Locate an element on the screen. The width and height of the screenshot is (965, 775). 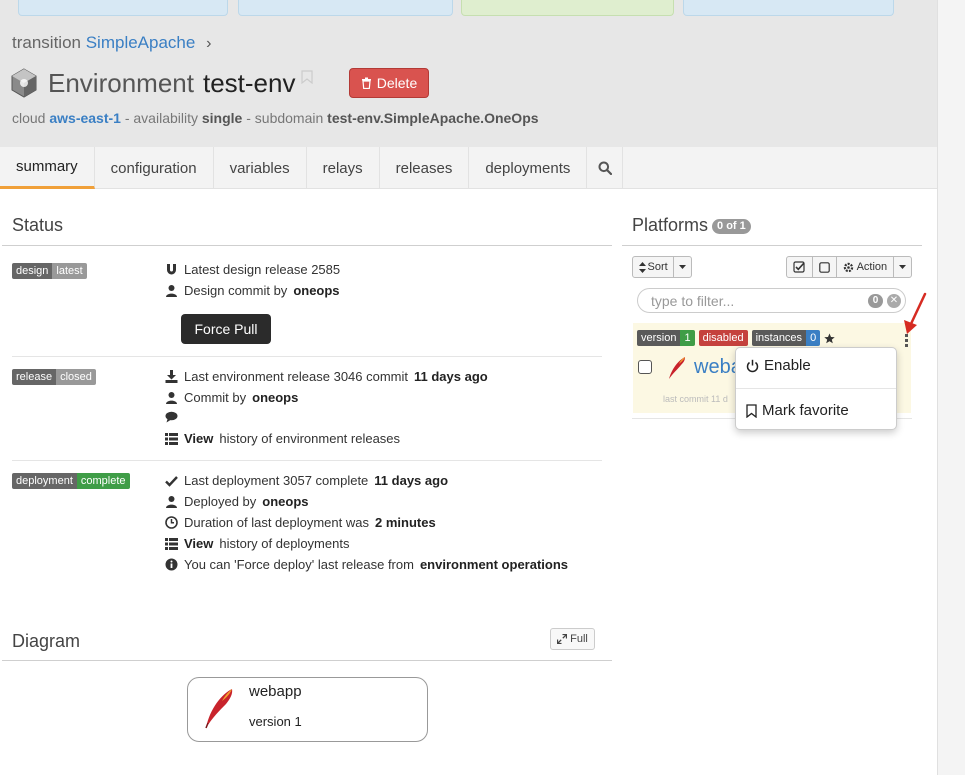
action-dropdown-toggle is located at coordinates (902, 267).